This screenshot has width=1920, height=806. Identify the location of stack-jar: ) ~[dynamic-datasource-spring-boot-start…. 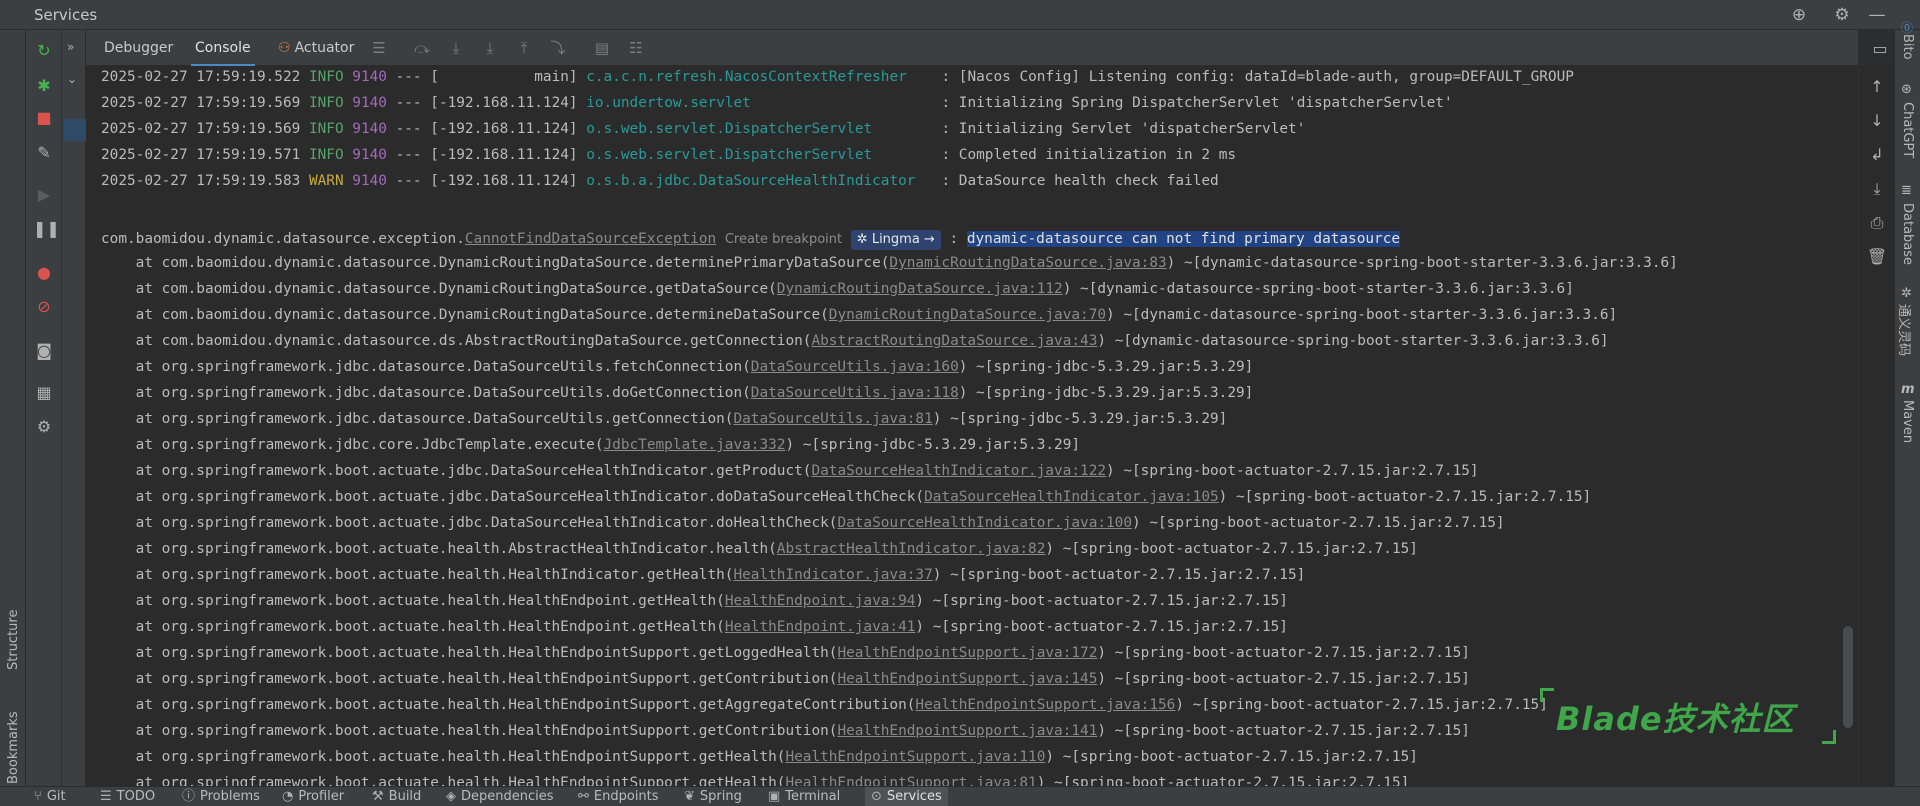
(1318, 289).